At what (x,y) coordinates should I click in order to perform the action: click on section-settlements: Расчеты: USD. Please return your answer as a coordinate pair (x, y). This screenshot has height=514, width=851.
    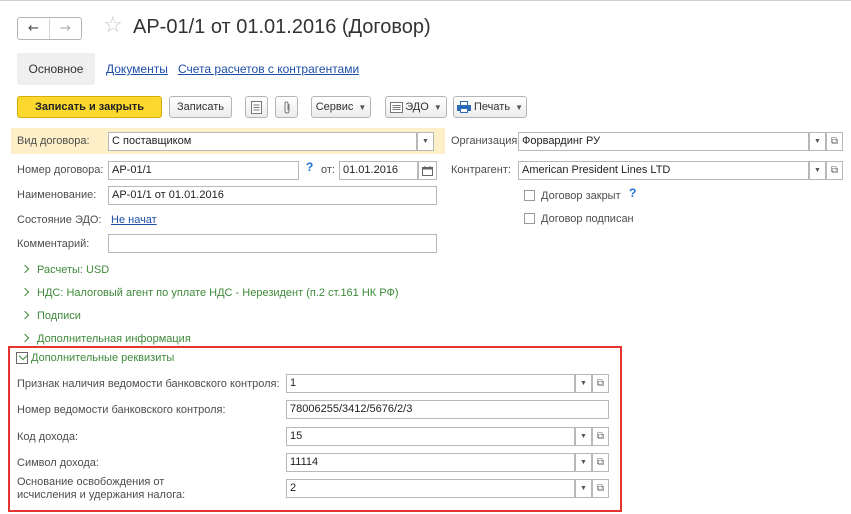
    Looking at the image, I should click on (65, 270).